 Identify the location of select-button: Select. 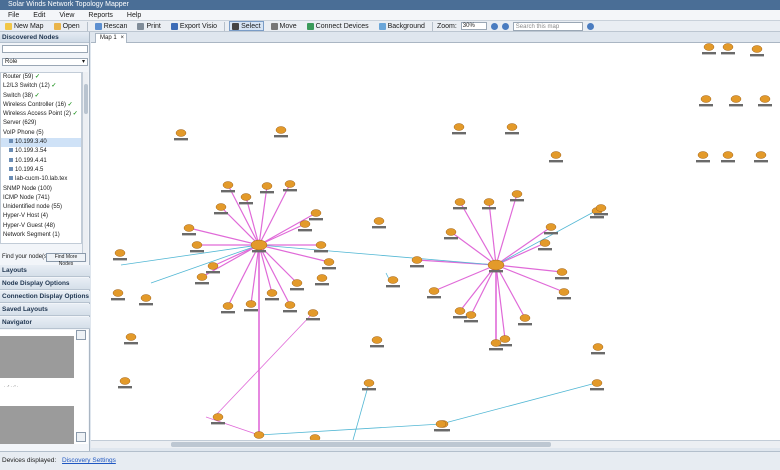
(246, 26).